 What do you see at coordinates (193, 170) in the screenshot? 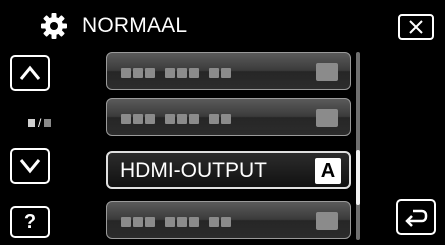
I see `menu-item-label: HDMI-OUTPUT` at bounding box center [193, 170].